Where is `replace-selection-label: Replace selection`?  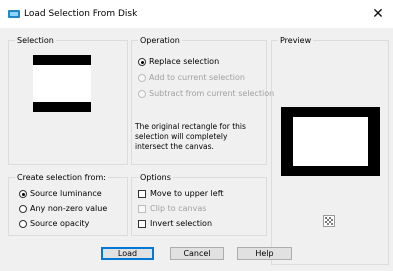 replace-selection-label: Replace selection is located at coordinates (184, 61).